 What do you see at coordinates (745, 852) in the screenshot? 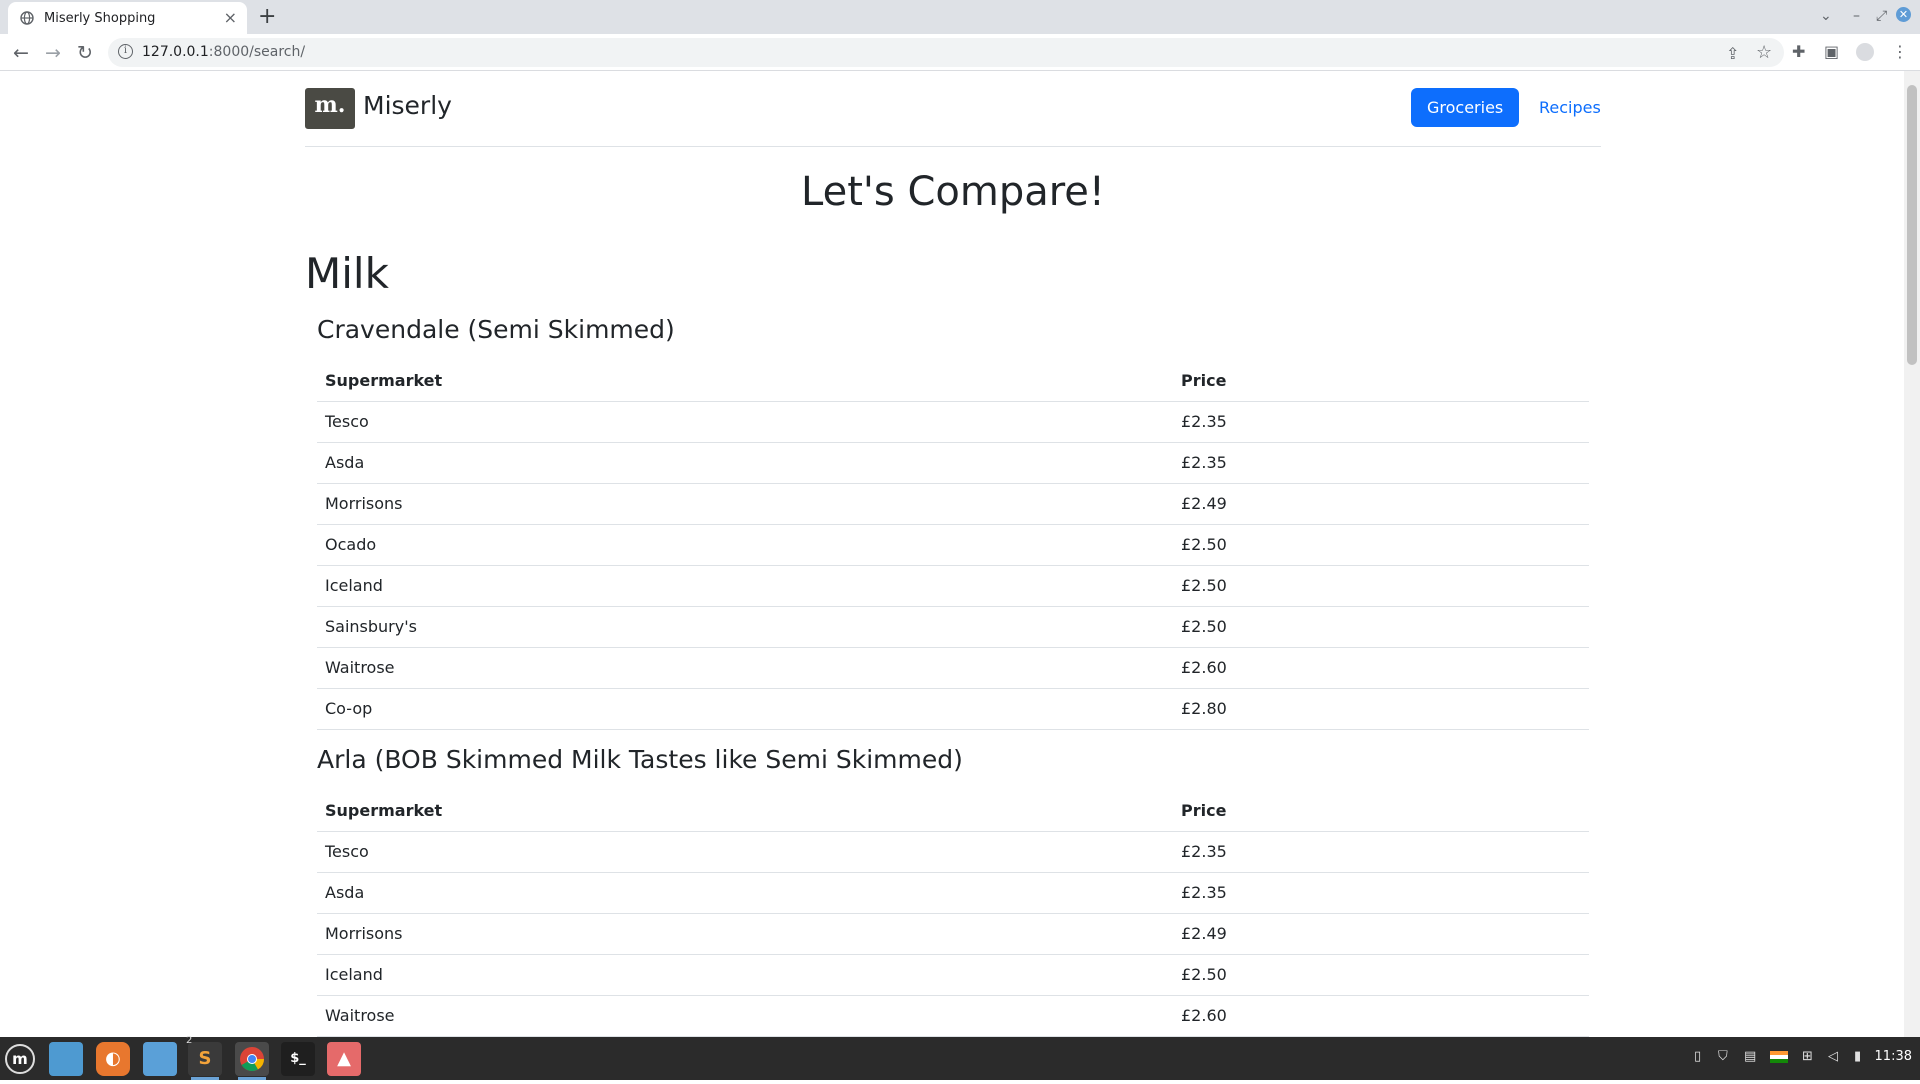
I see `supermarket-cell: Tesco` at bounding box center [745, 852].